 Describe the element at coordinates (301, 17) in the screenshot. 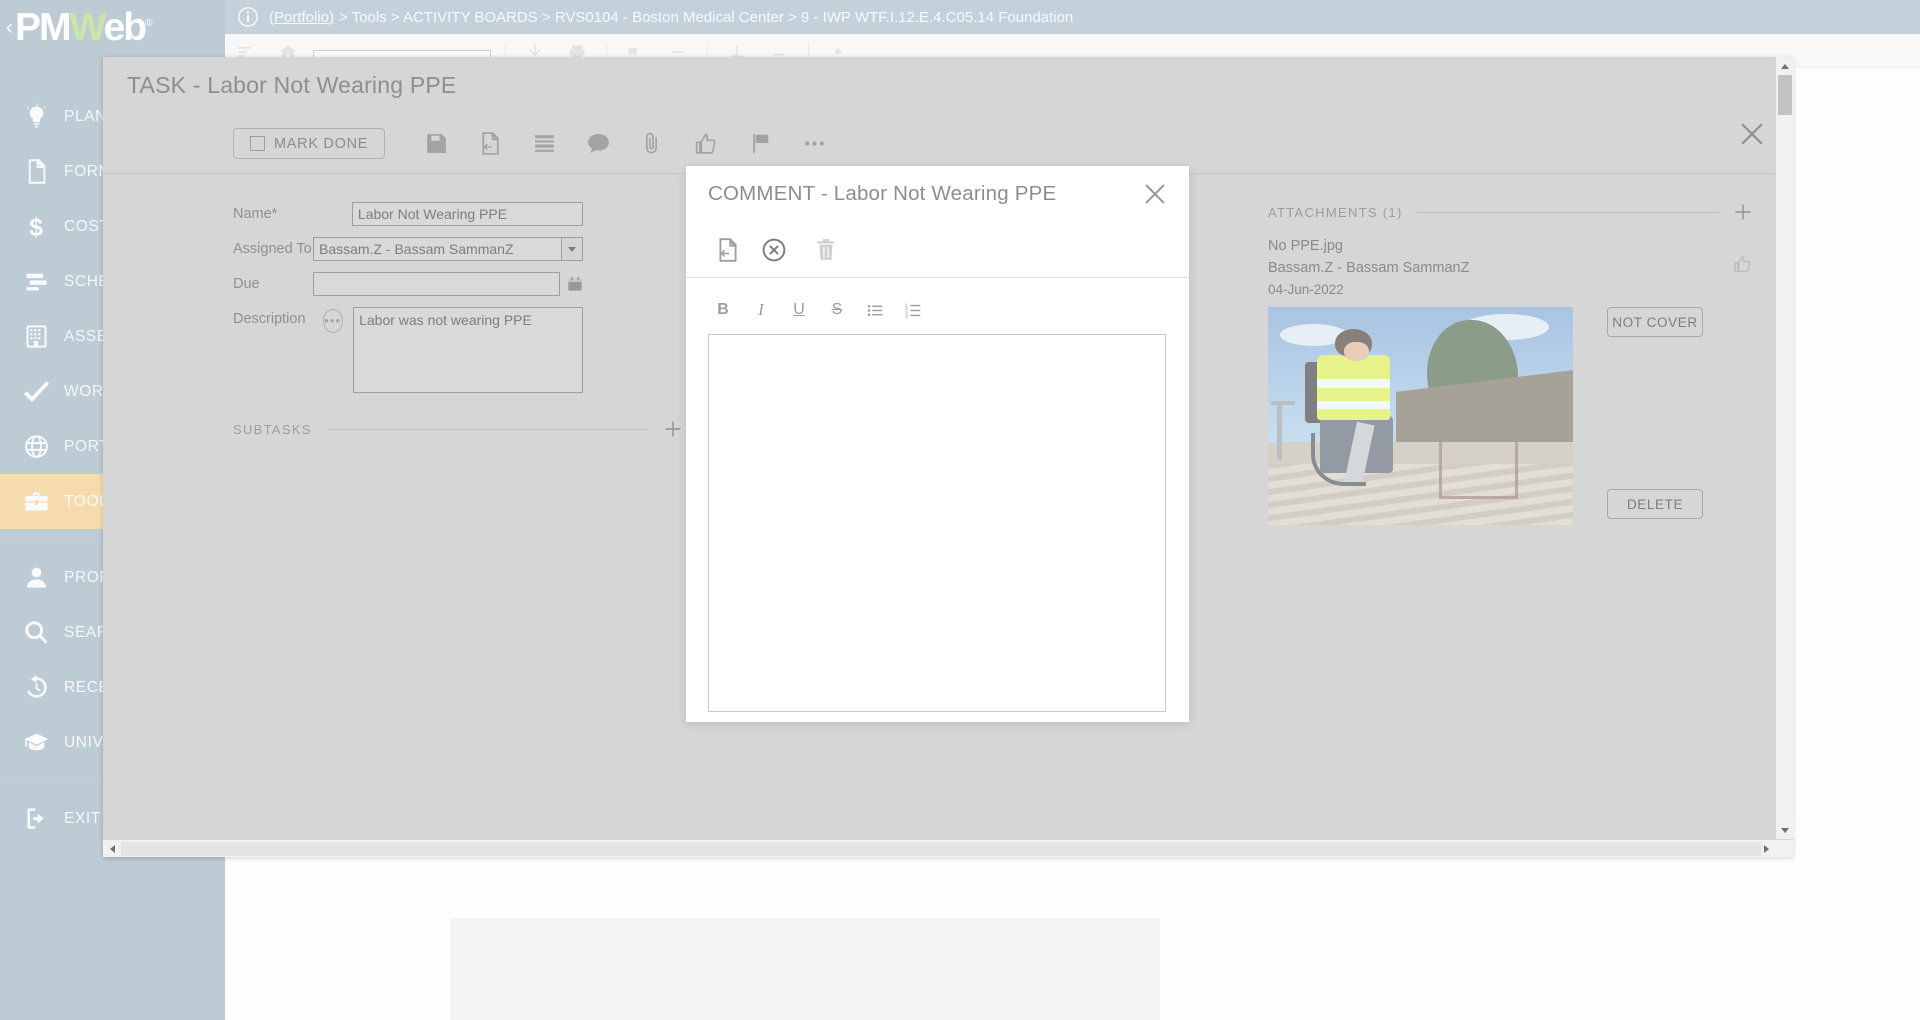

I see `breadcrumb-portfolio-link: (Portfolio)` at that location.